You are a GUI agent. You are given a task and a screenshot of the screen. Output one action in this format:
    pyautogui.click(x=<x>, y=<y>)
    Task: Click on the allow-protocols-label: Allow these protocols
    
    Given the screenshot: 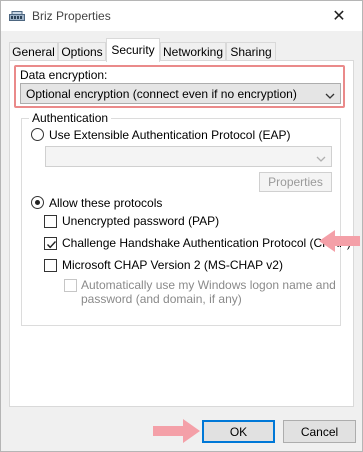 What is the action you would take?
    pyautogui.click(x=105, y=203)
    